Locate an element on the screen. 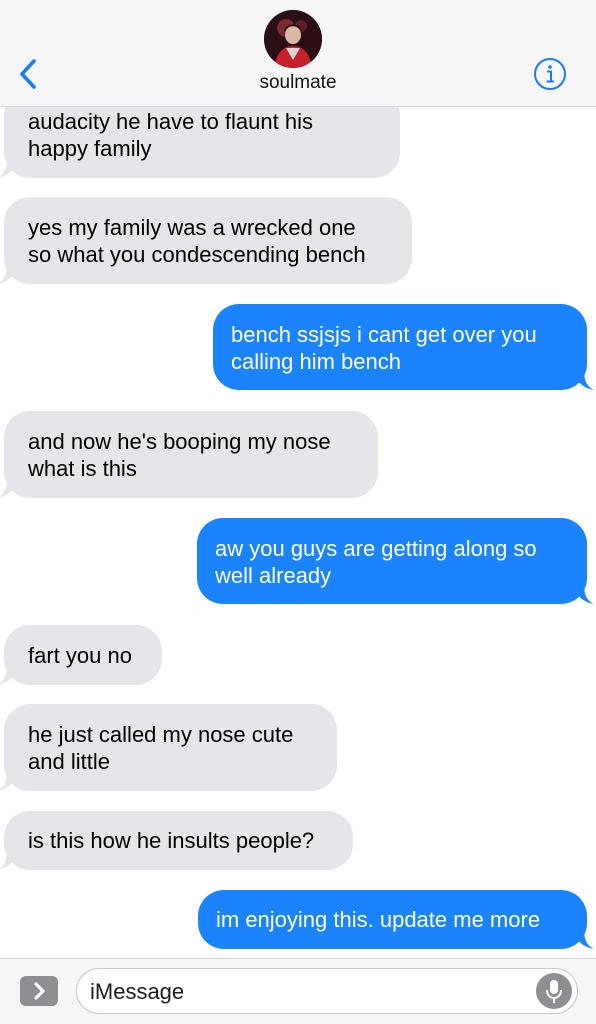 The image size is (596, 1024). message-bubble-incoming: fart you no is located at coordinates (81, 655).